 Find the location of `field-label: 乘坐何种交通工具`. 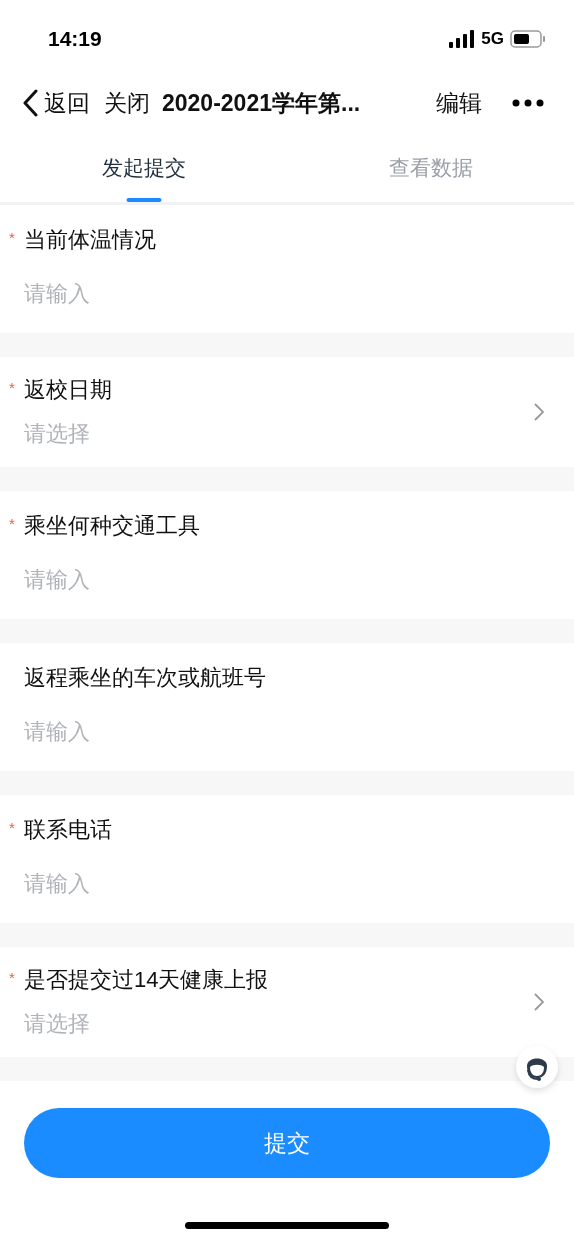

field-label: 乘坐何种交通工具 is located at coordinates (112, 525).